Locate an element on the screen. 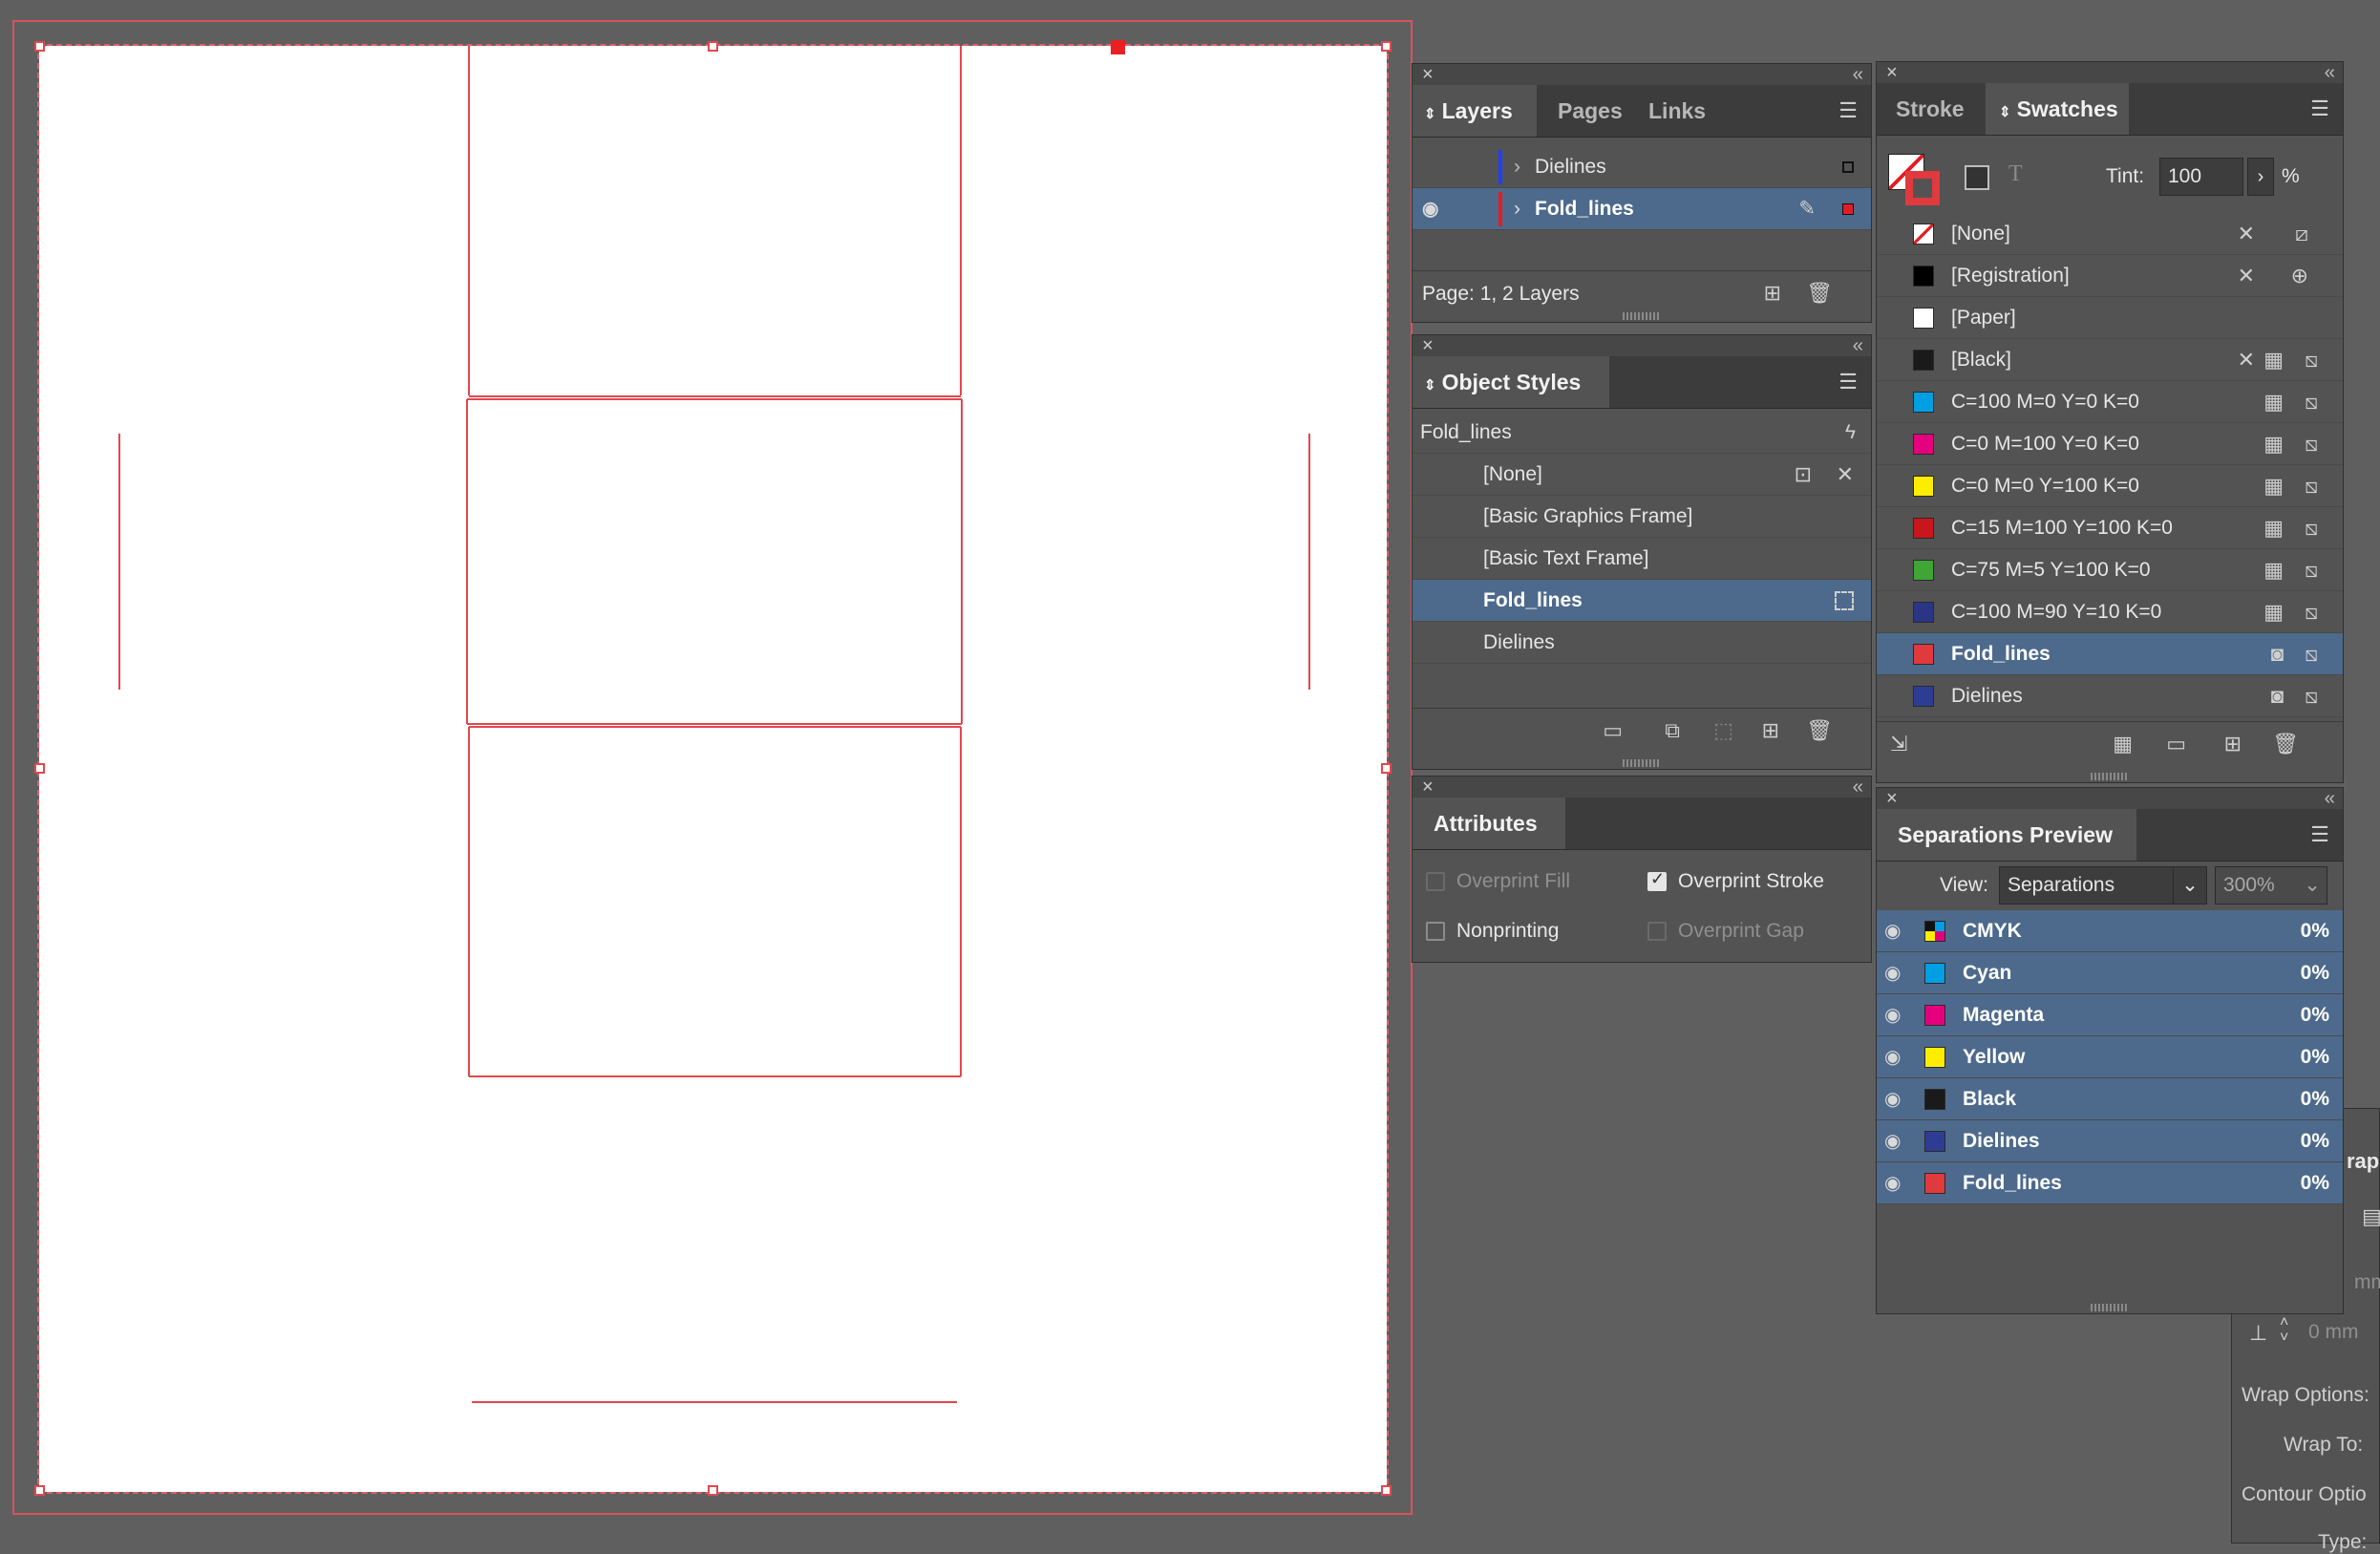  overprint-fill-checkbox is located at coordinates (1436, 882).